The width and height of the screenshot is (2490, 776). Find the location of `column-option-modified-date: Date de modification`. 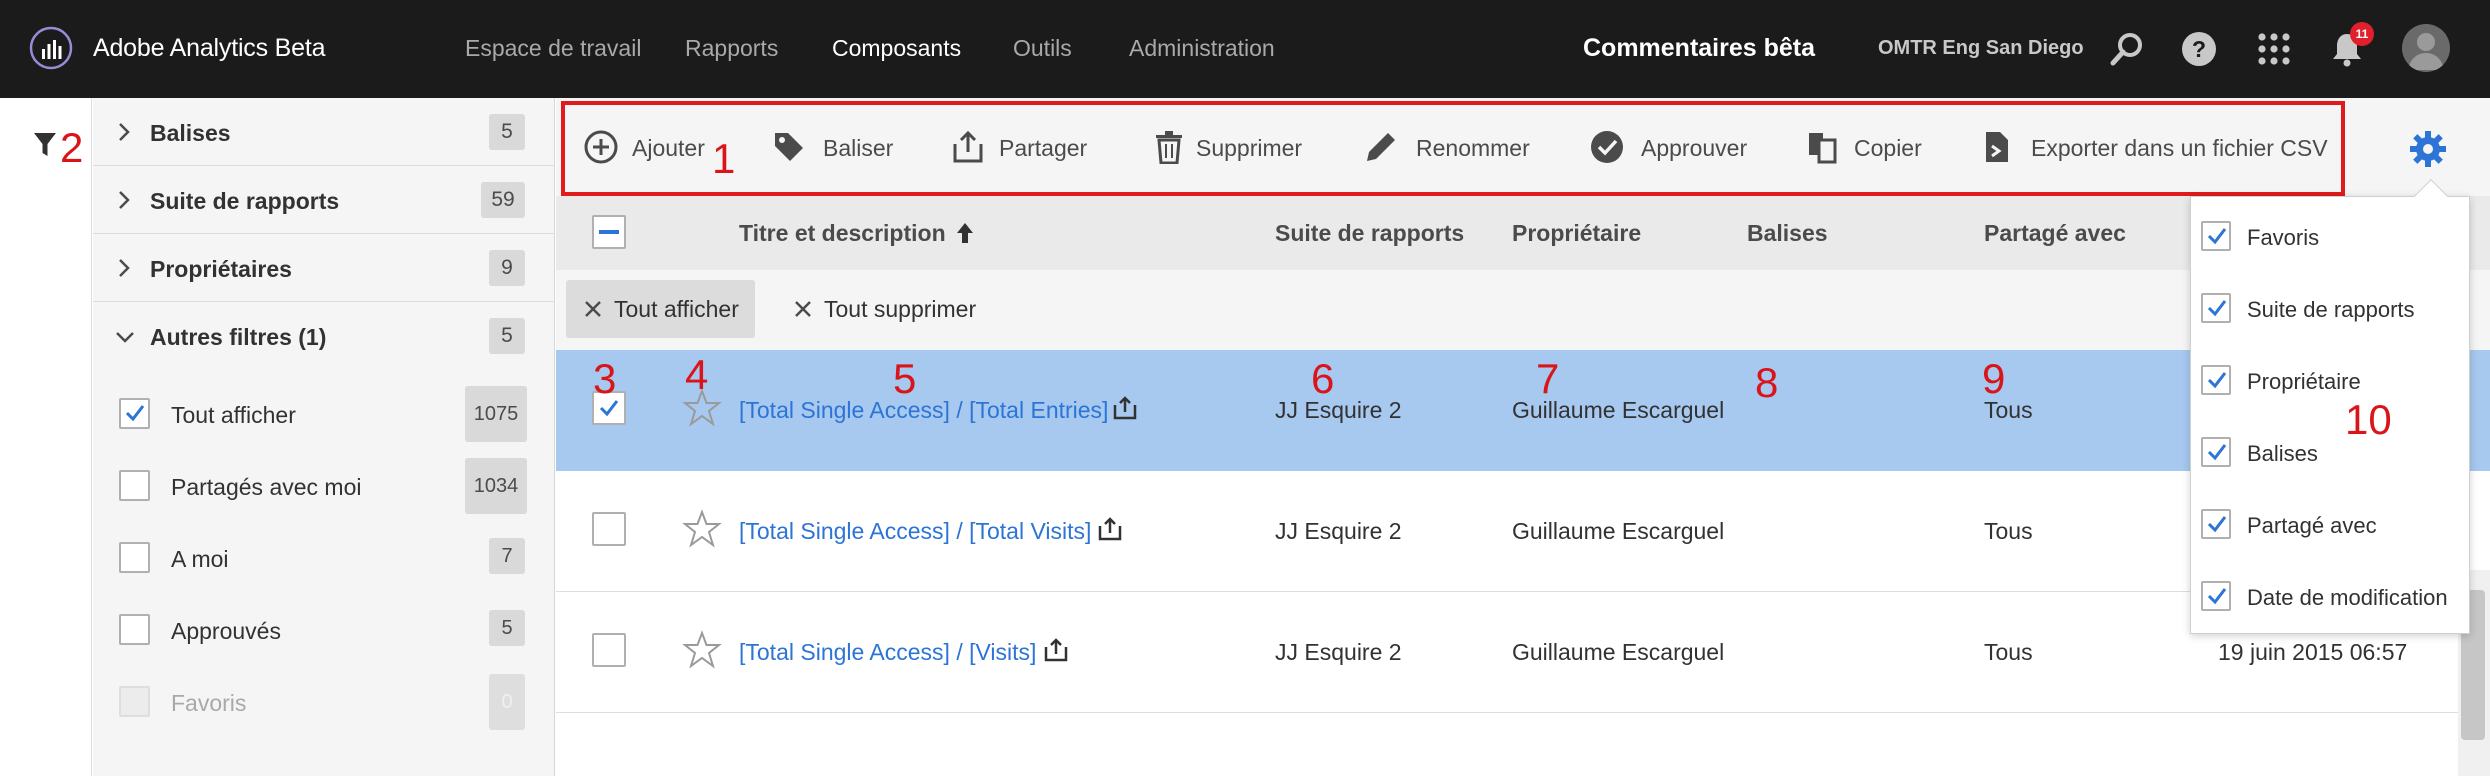

column-option-modified-date: Date de modification is located at coordinates (2335, 594).